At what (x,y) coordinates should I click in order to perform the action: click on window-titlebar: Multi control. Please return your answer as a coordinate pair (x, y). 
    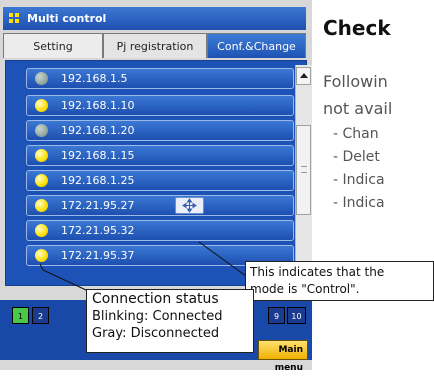
    Looking at the image, I should click on (154, 18).